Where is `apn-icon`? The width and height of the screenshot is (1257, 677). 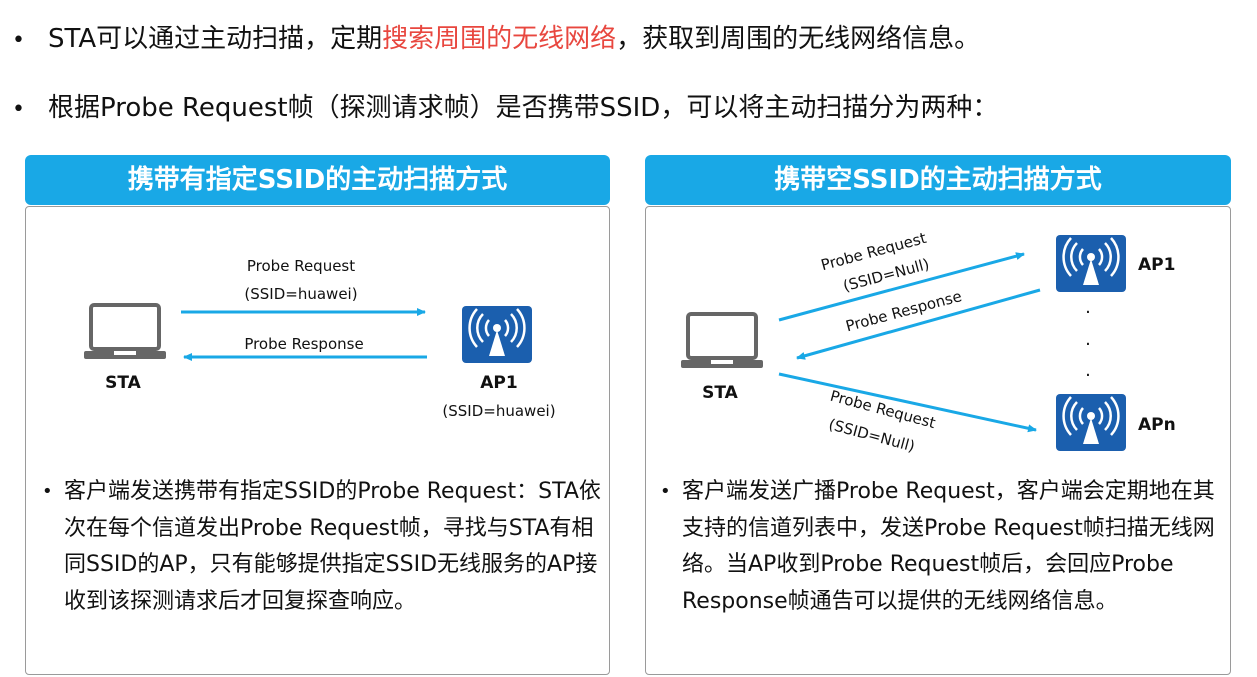
apn-icon is located at coordinates (1091, 422).